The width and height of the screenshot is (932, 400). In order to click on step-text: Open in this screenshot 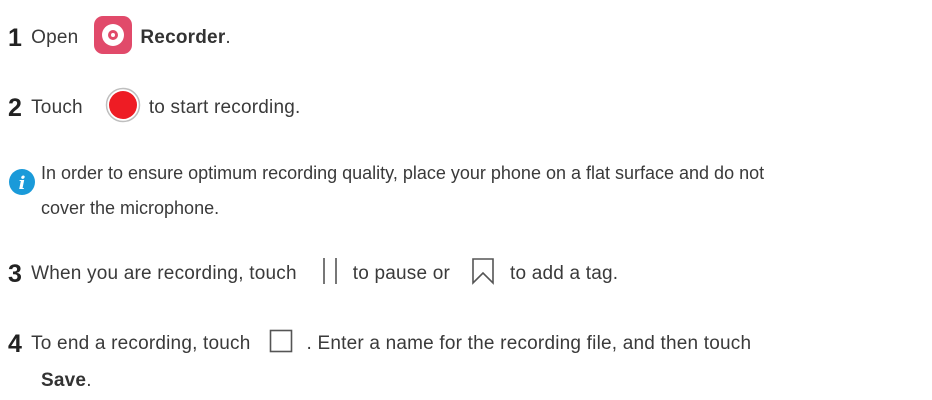, I will do `click(55, 37)`.